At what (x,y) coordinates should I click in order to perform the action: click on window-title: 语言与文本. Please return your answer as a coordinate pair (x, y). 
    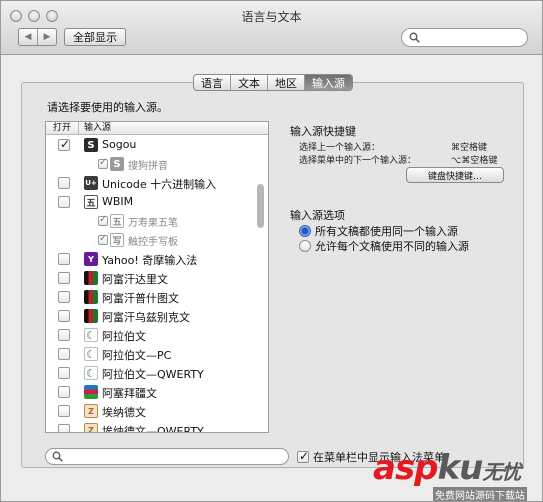
    Looking at the image, I should click on (271, 17).